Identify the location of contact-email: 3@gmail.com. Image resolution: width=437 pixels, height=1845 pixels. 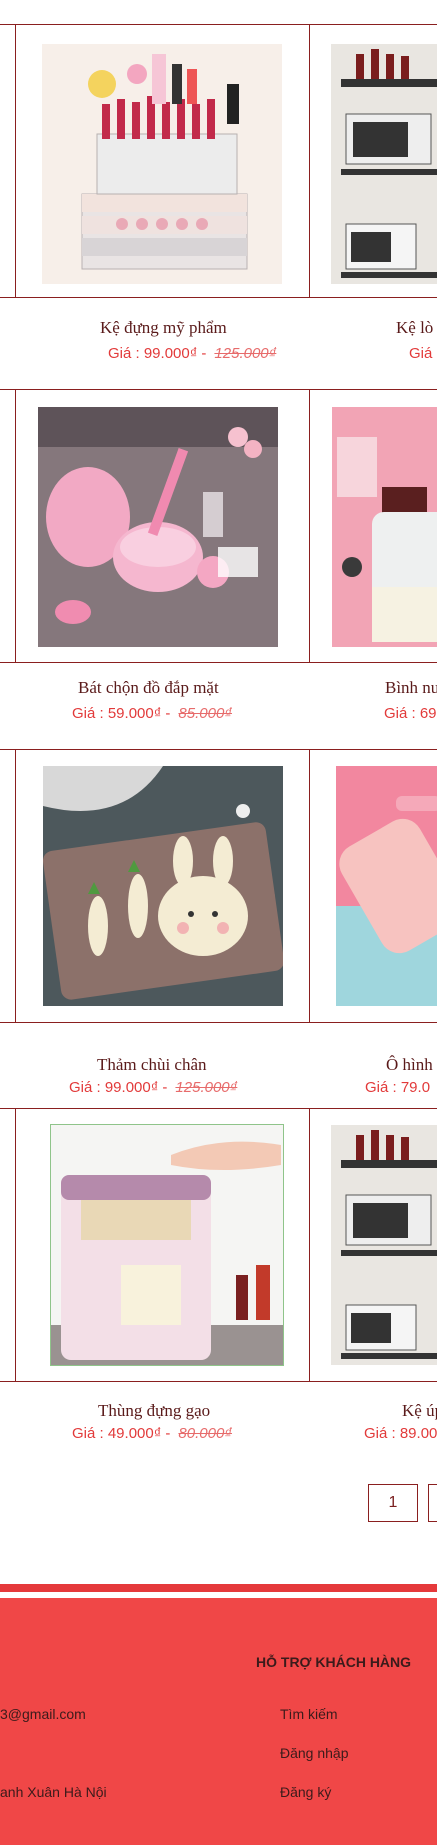
(43, 1714).